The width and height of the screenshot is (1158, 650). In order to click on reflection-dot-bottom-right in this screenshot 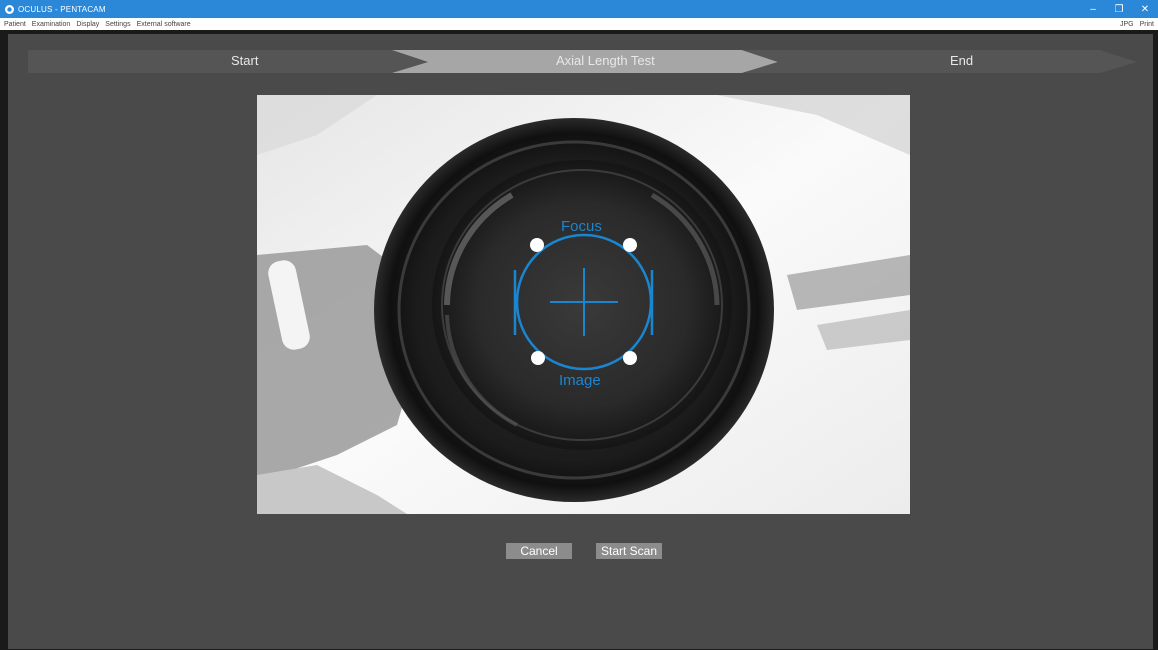, I will do `click(630, 358)`.